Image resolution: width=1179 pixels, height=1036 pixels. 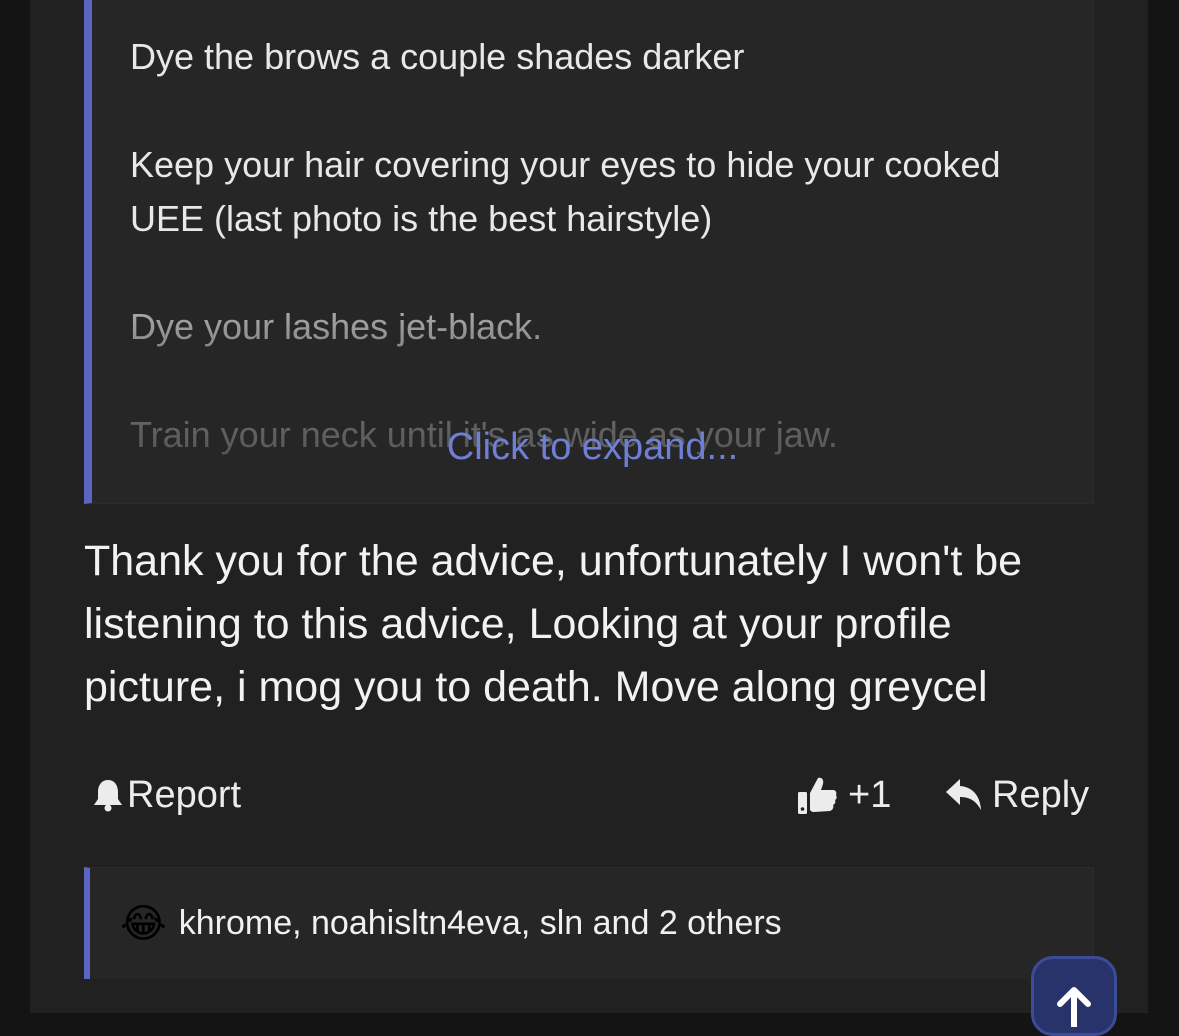 I want to click on reactions-users: khrome, noahisltn4eva, sln and 2 others, so click(x=480, y=923).